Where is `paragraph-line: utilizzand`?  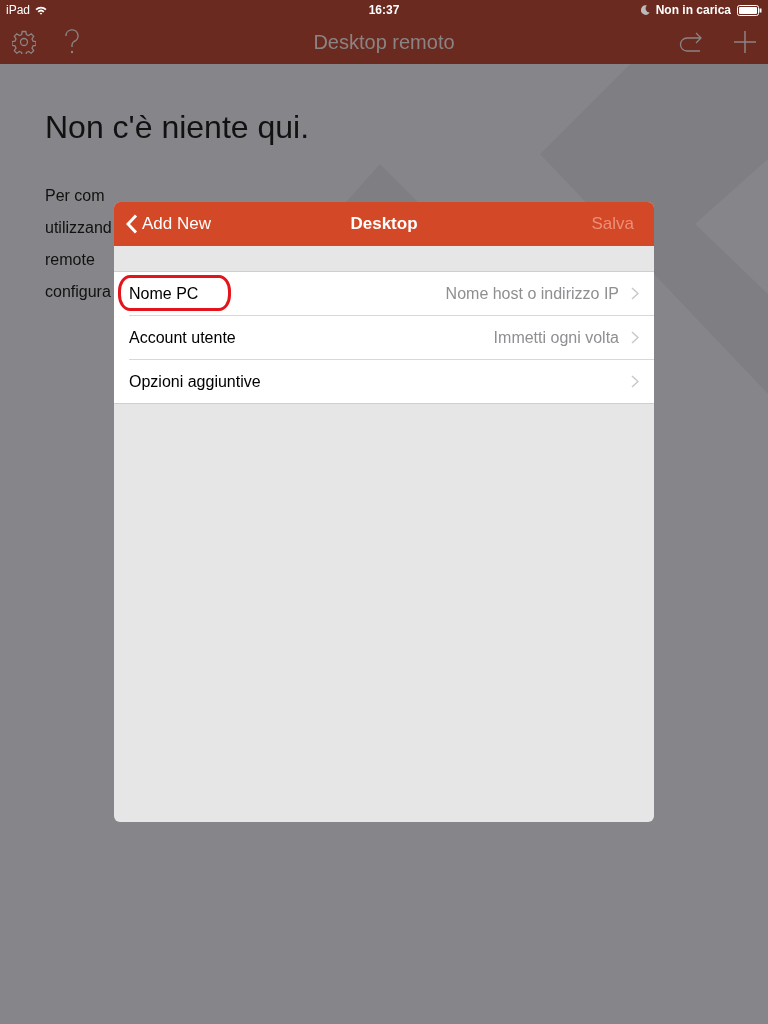
paragraph-line: utilizzand is located at coordinates (78, 228).